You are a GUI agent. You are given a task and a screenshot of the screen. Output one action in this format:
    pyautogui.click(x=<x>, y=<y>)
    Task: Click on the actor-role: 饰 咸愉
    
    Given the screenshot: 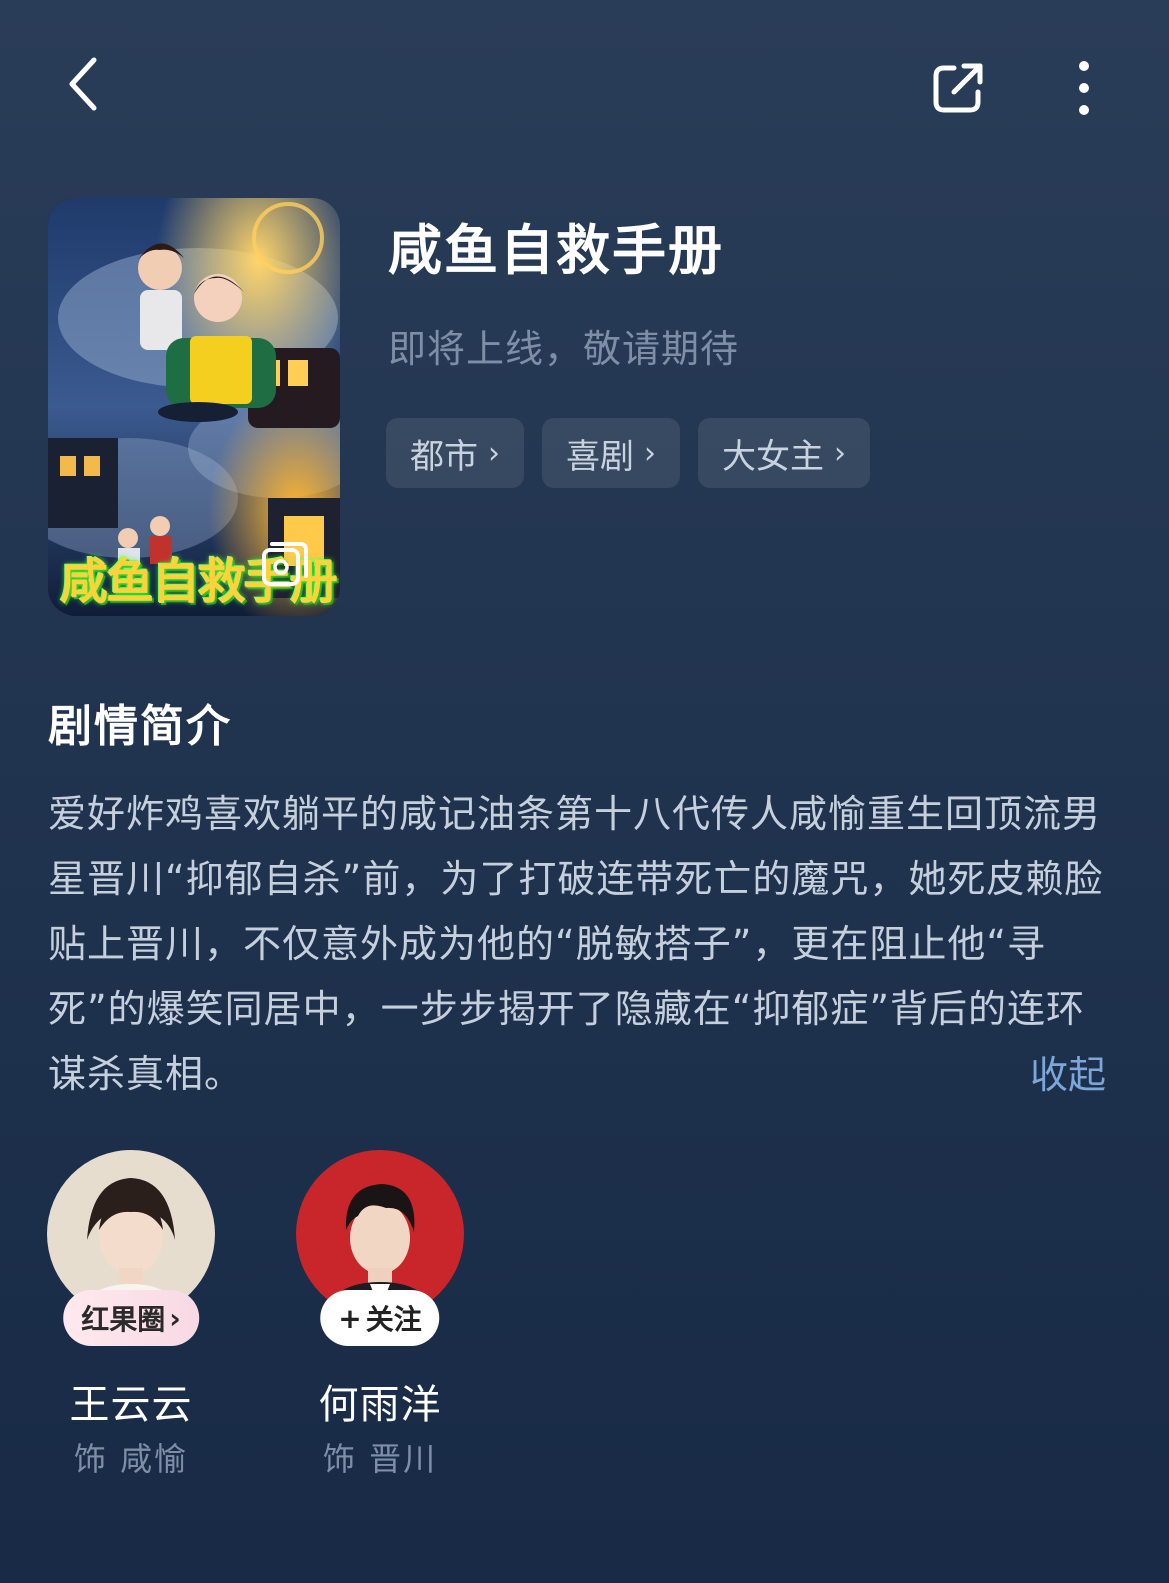 What is the action you would take?
    pyautogui.click(x=131, y=1459)
    